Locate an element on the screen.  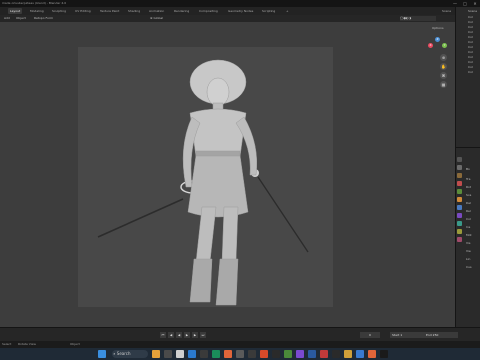
play-reverse-button: ◀ is located at coordinates (179, 335).